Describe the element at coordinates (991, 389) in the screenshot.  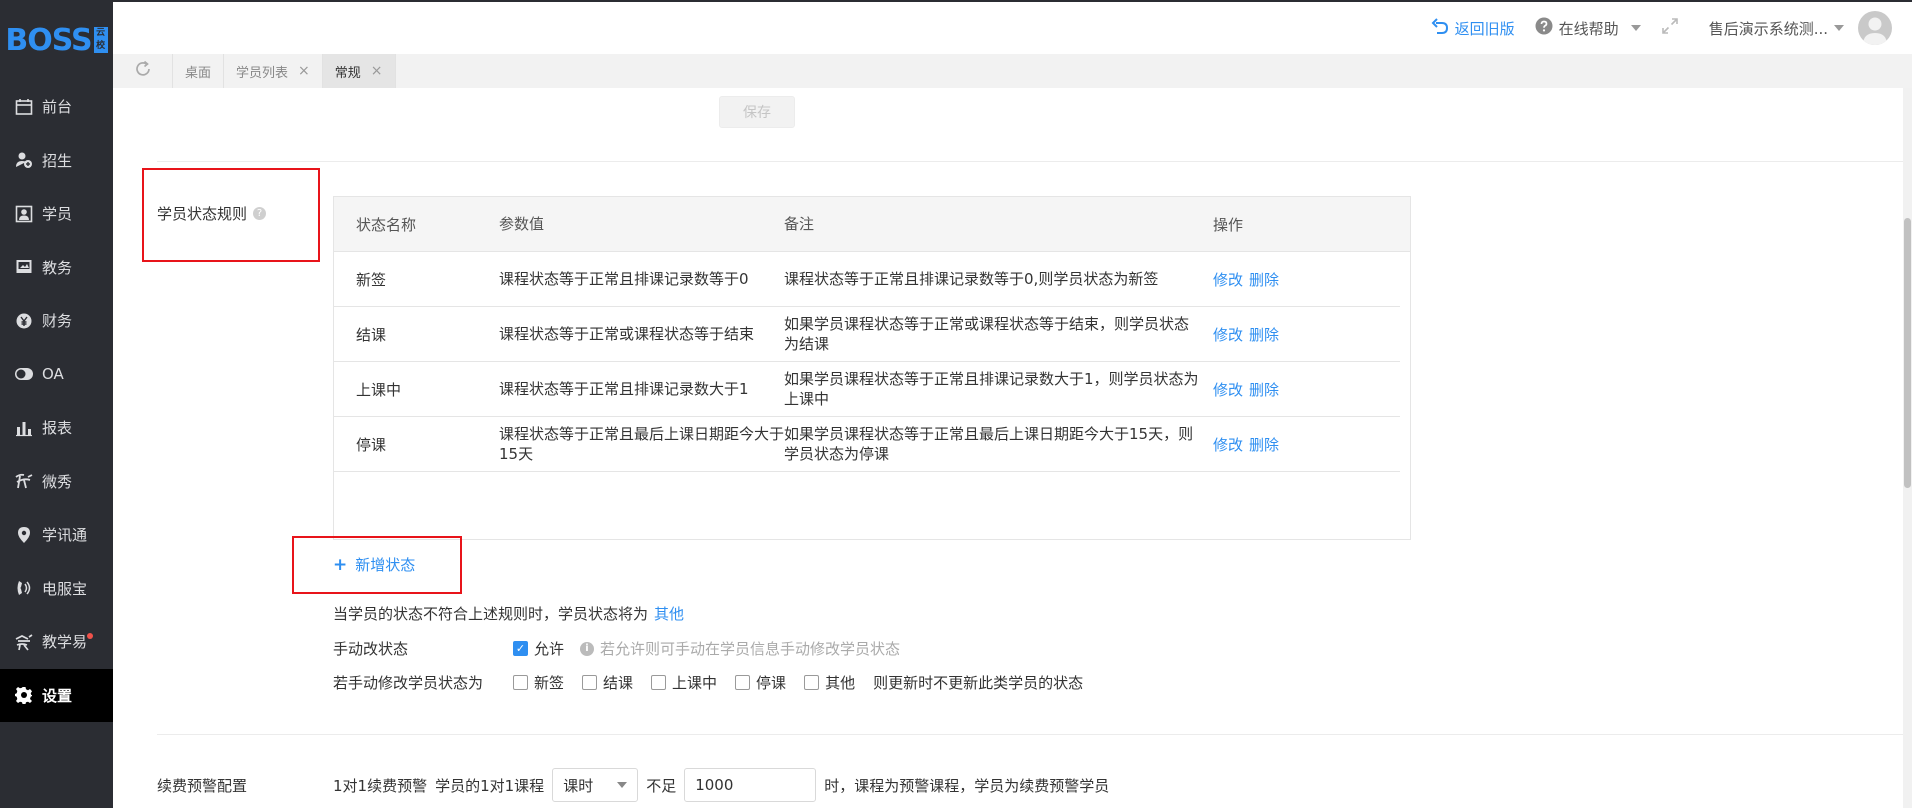
I see `status-remark: 如果学员课程状态等于正常且排课记录数大于1，则学员状态为上课中` at that location.